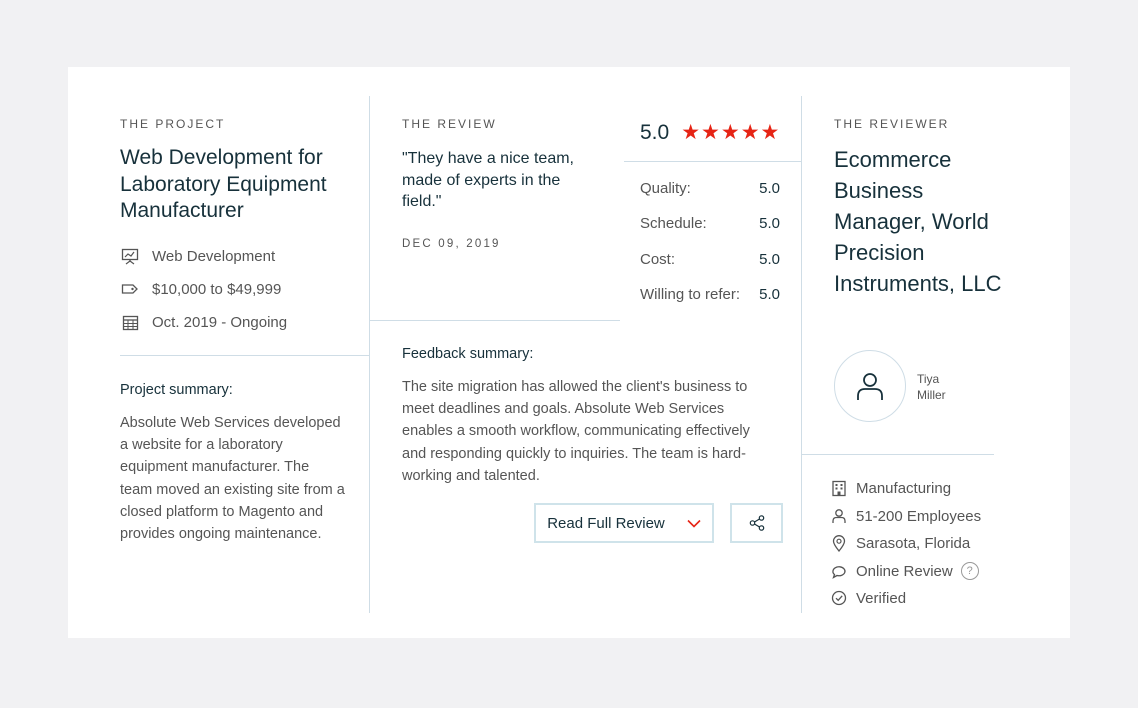 The width and height of the screenshot is (1138, 708). What do you see at coordinates (173, 124) in the screenshot?
I see `project-eyebrow: THE PROJECT` at bounding box center [173, 124].